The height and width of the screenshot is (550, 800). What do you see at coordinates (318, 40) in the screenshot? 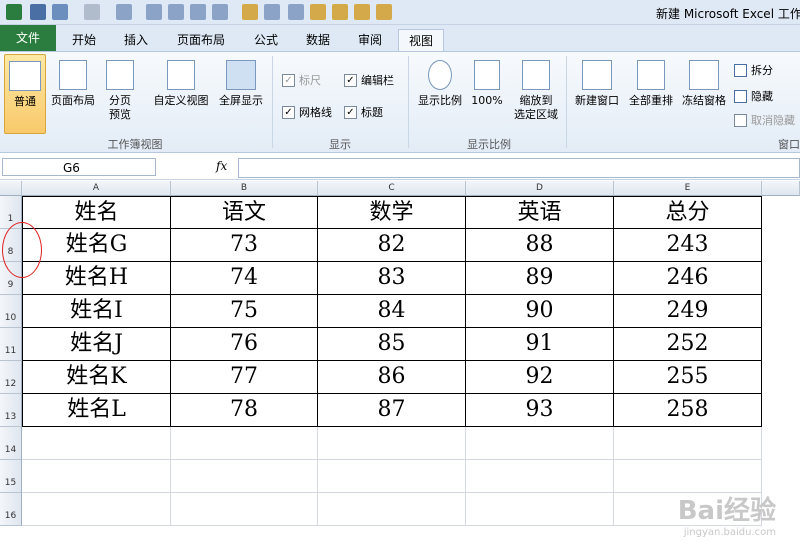
I see `tab-data: 数据` at bounding box center [318, 40].